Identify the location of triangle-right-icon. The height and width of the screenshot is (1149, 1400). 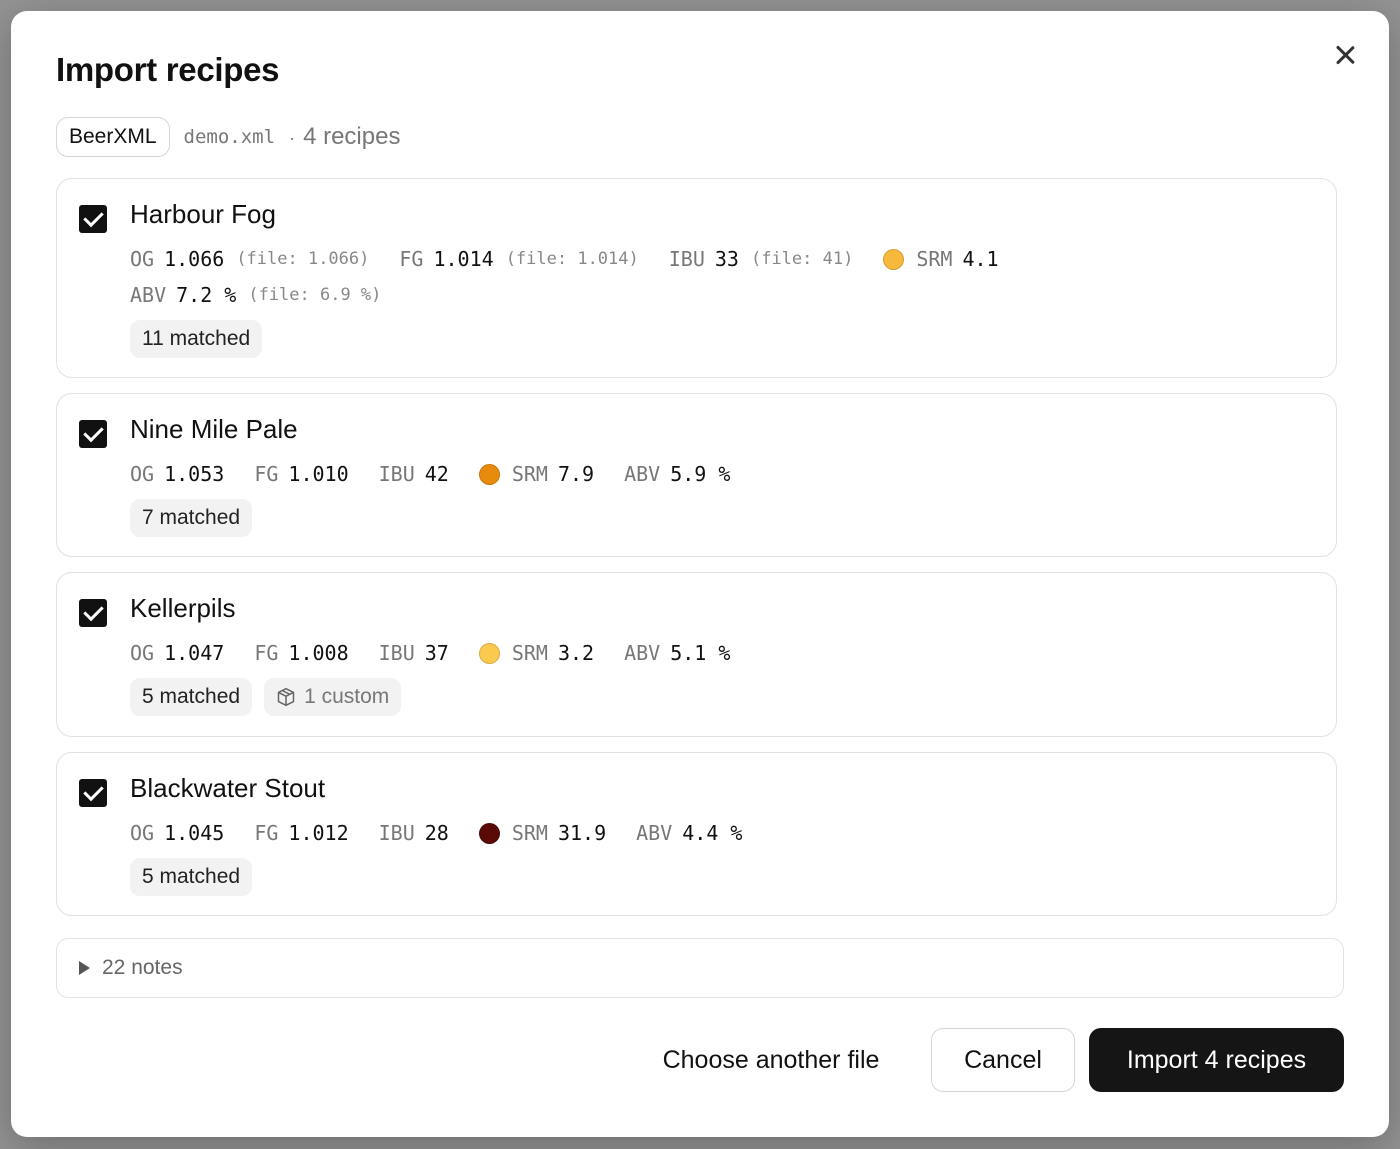
(84, 968).